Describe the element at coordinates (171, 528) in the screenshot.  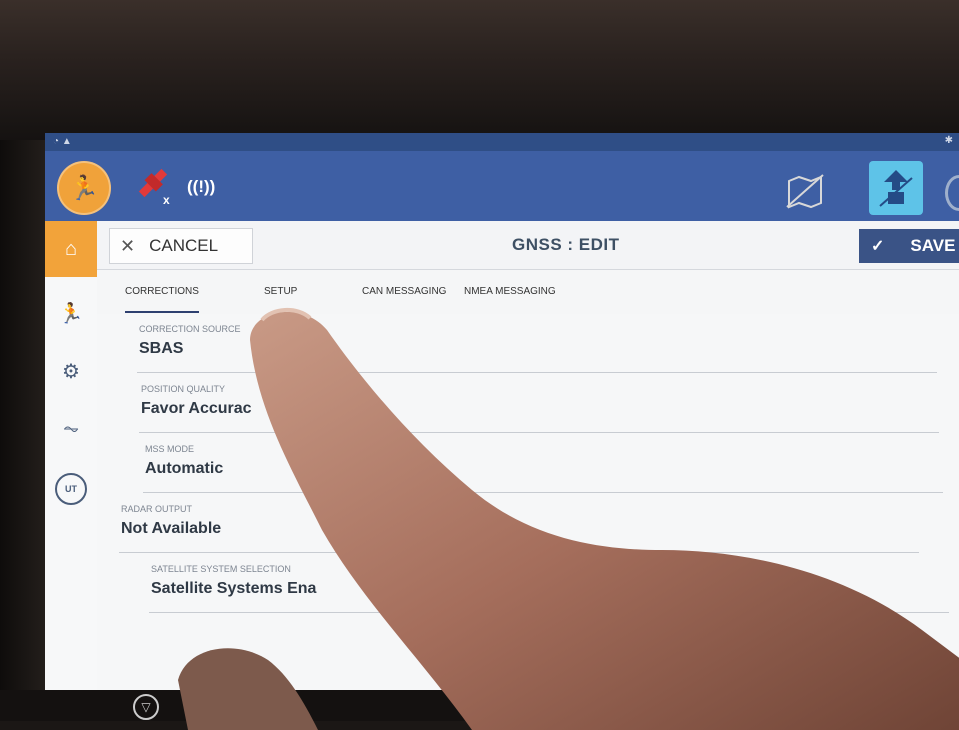
I see `field-value: Not Available` at that location.